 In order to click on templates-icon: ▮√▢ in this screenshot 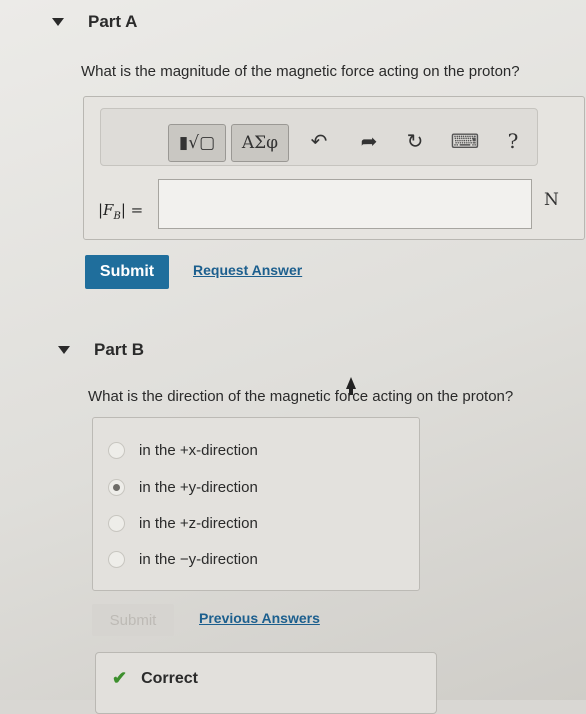, I will do `click(197, 143)`.